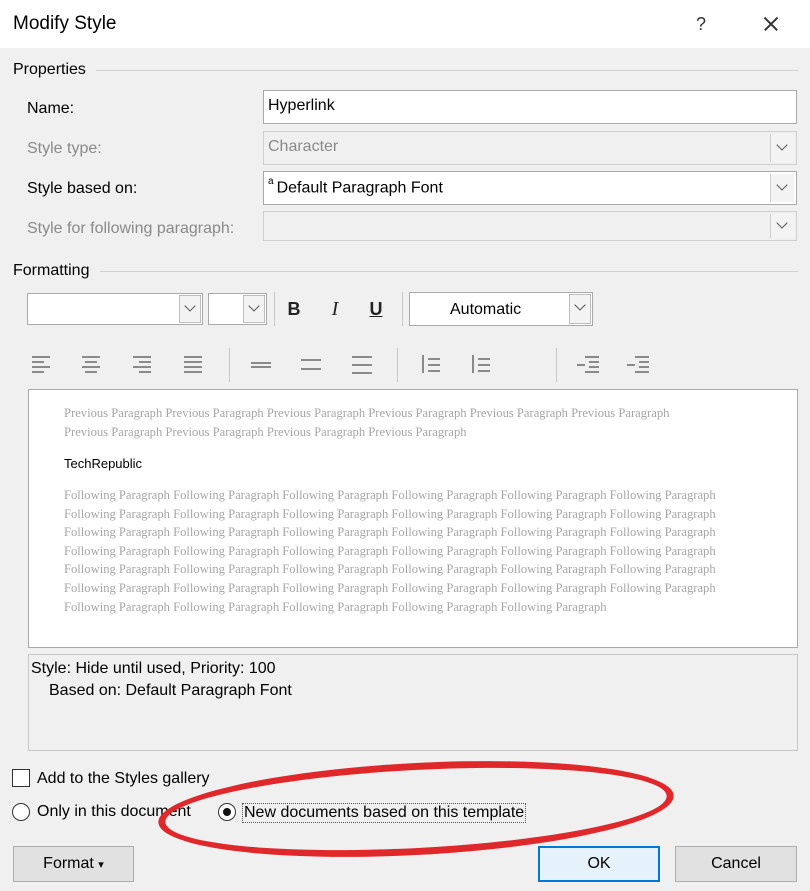 This screenshot has width=810, height=891. I want to click on align-right-icon, so click(144, 364).